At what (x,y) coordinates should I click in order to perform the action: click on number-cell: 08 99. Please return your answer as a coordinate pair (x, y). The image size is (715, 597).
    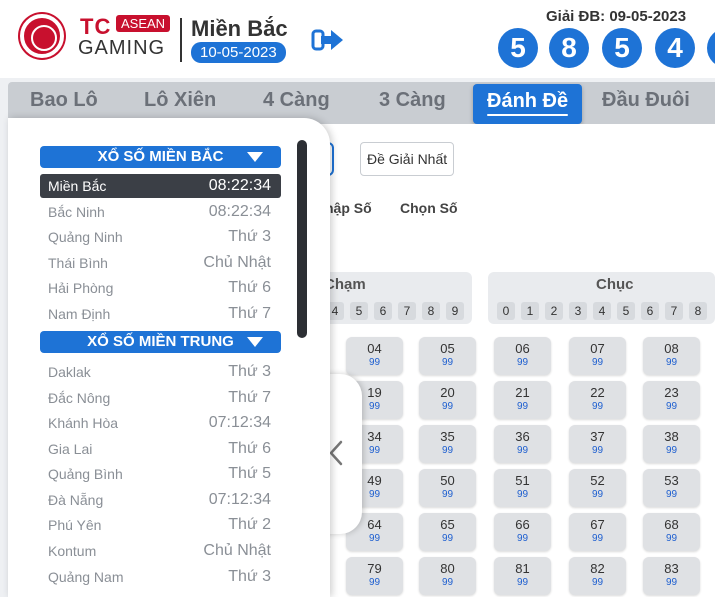
    Looking at the image, I should click on (671, 356).